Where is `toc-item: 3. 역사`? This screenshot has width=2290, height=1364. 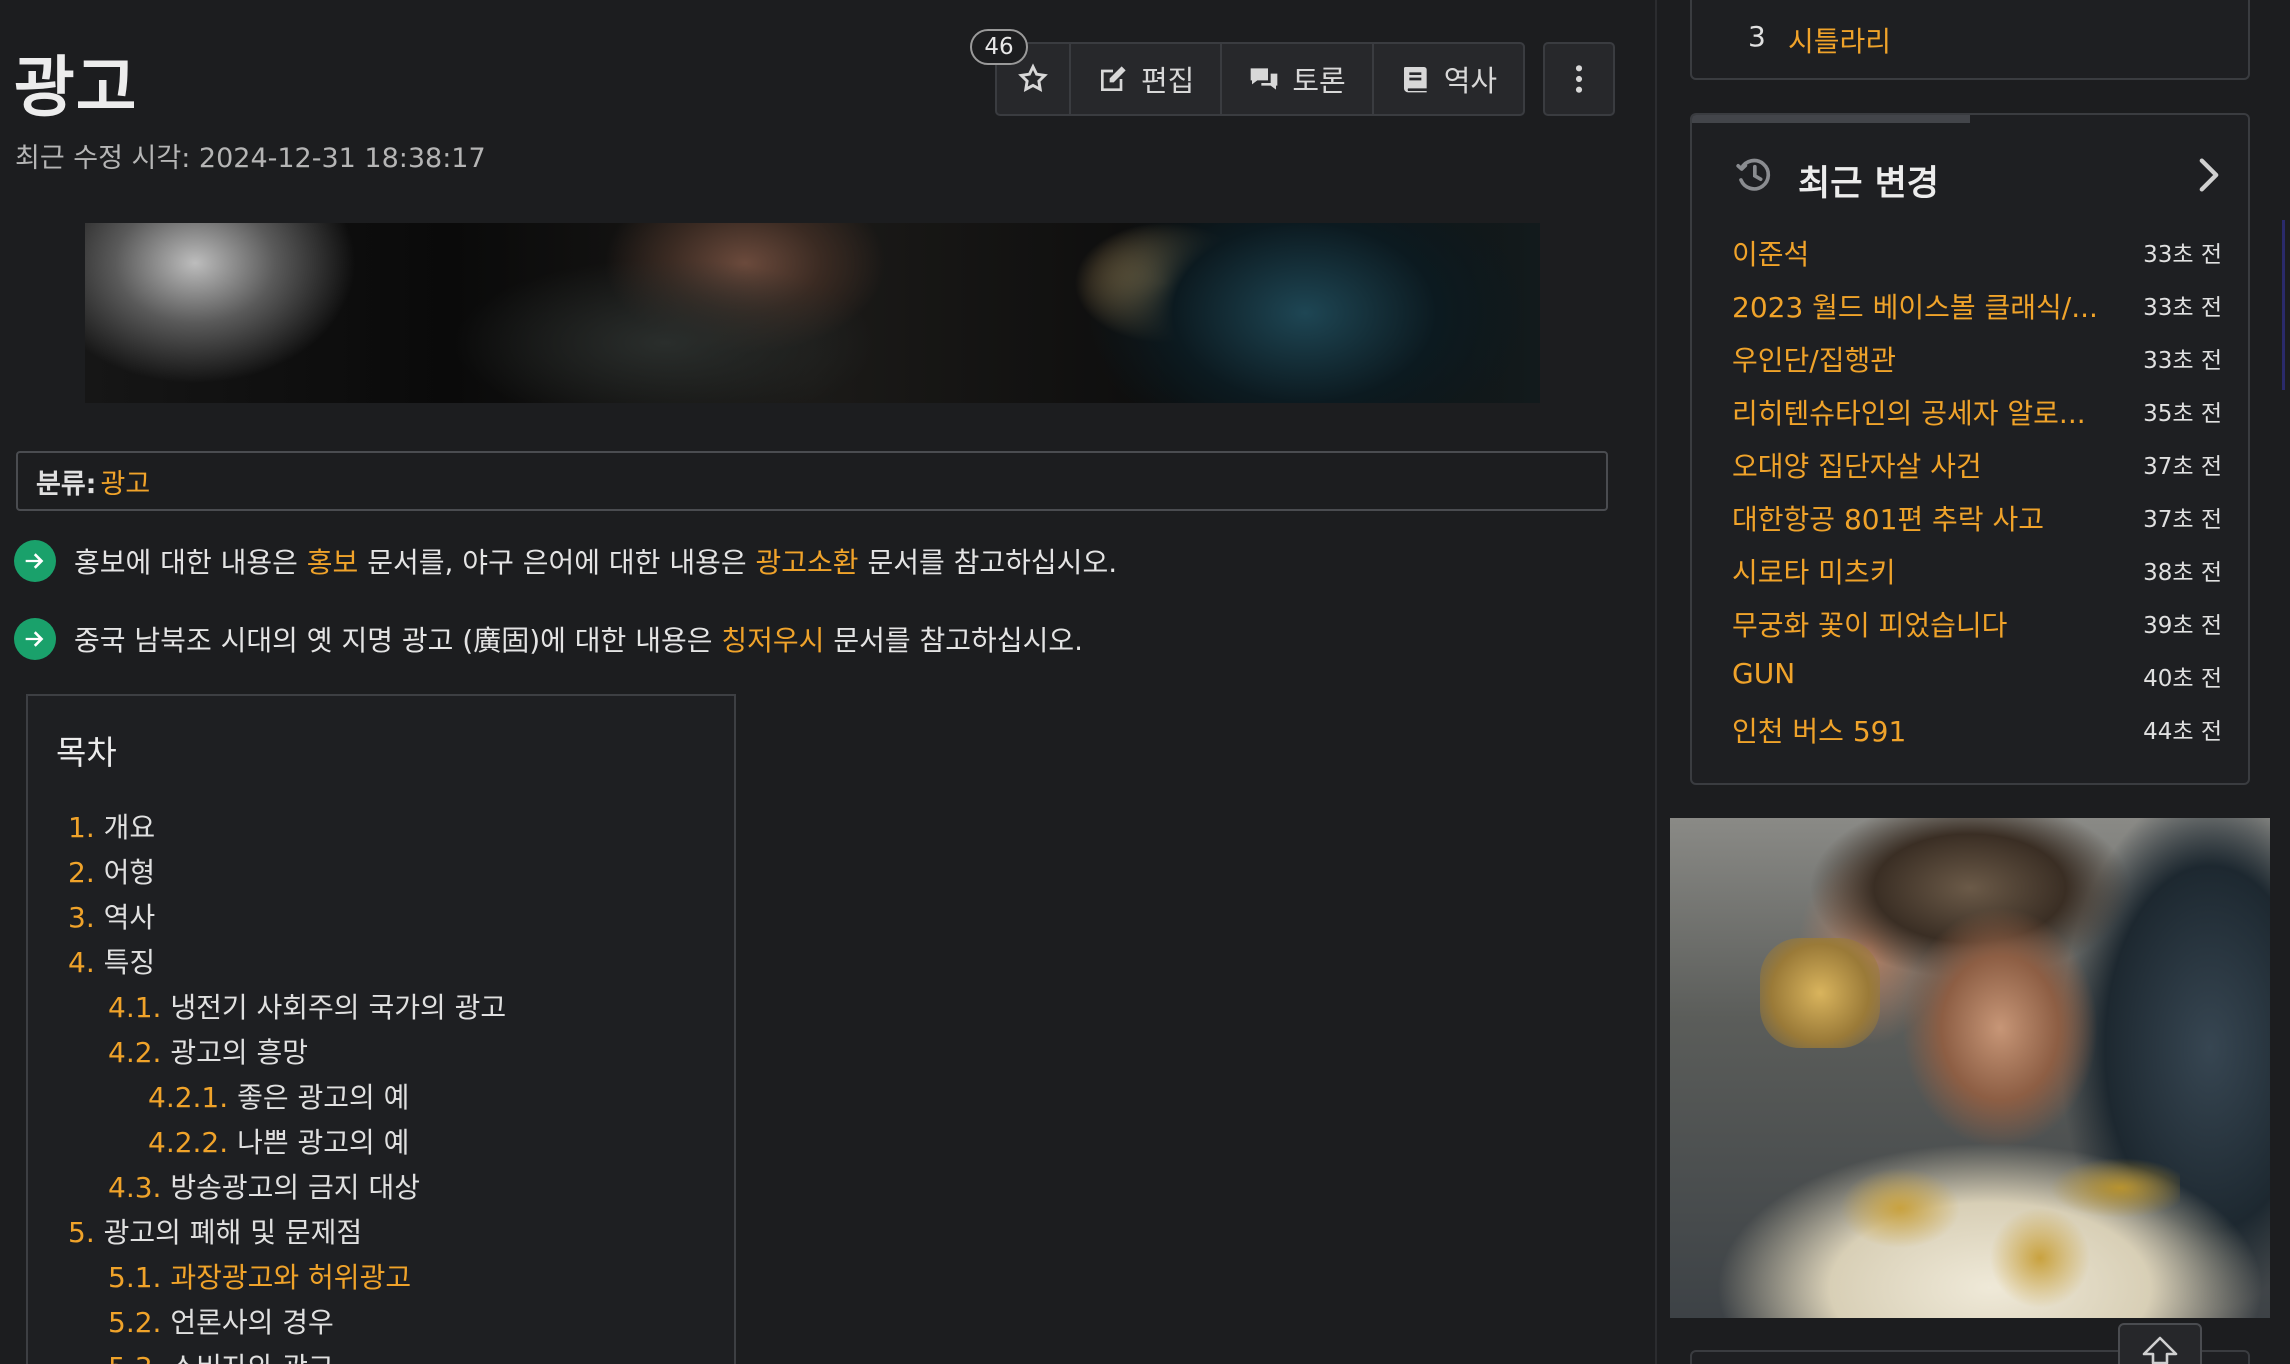 toc-item: 3. 역사 is located at coordinates (111, 916).